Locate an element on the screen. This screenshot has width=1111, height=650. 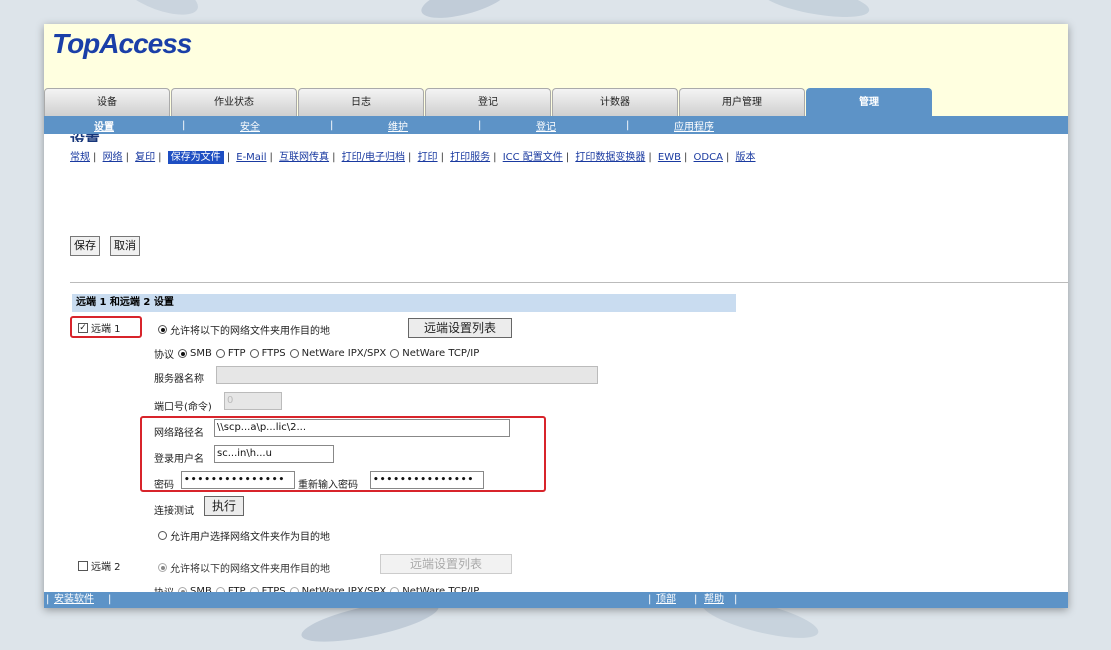
remote2-checkbox-row: 远端 2 is located at coordinates (99, 565).